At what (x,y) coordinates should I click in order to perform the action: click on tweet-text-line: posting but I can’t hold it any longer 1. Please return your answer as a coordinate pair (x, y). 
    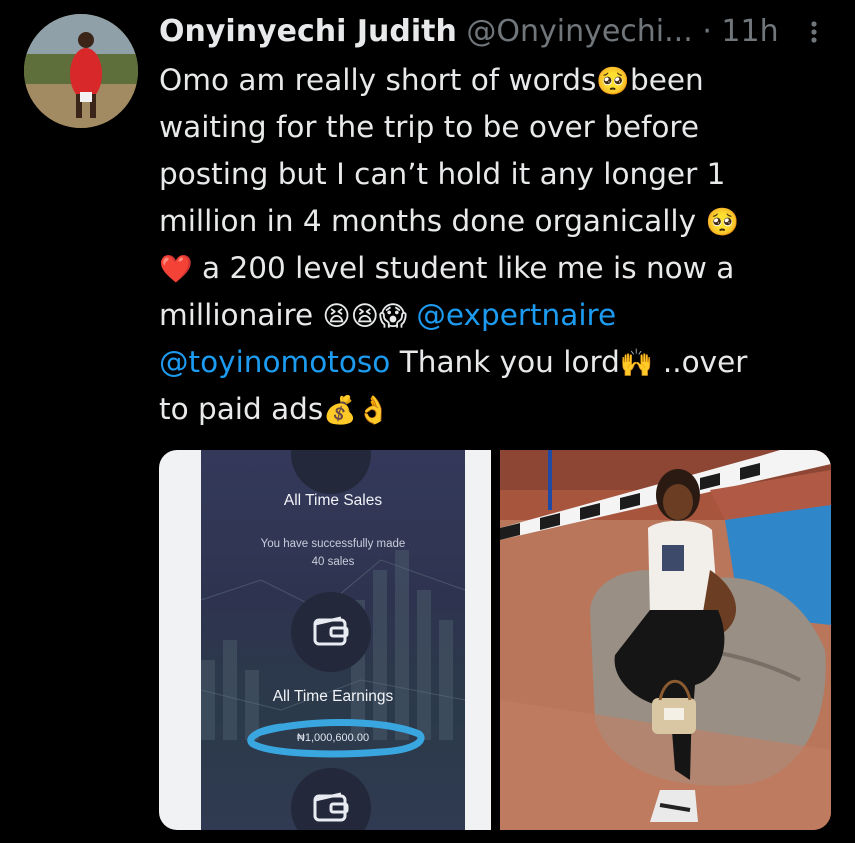
    Looking at the image, I should click on (504, 174).